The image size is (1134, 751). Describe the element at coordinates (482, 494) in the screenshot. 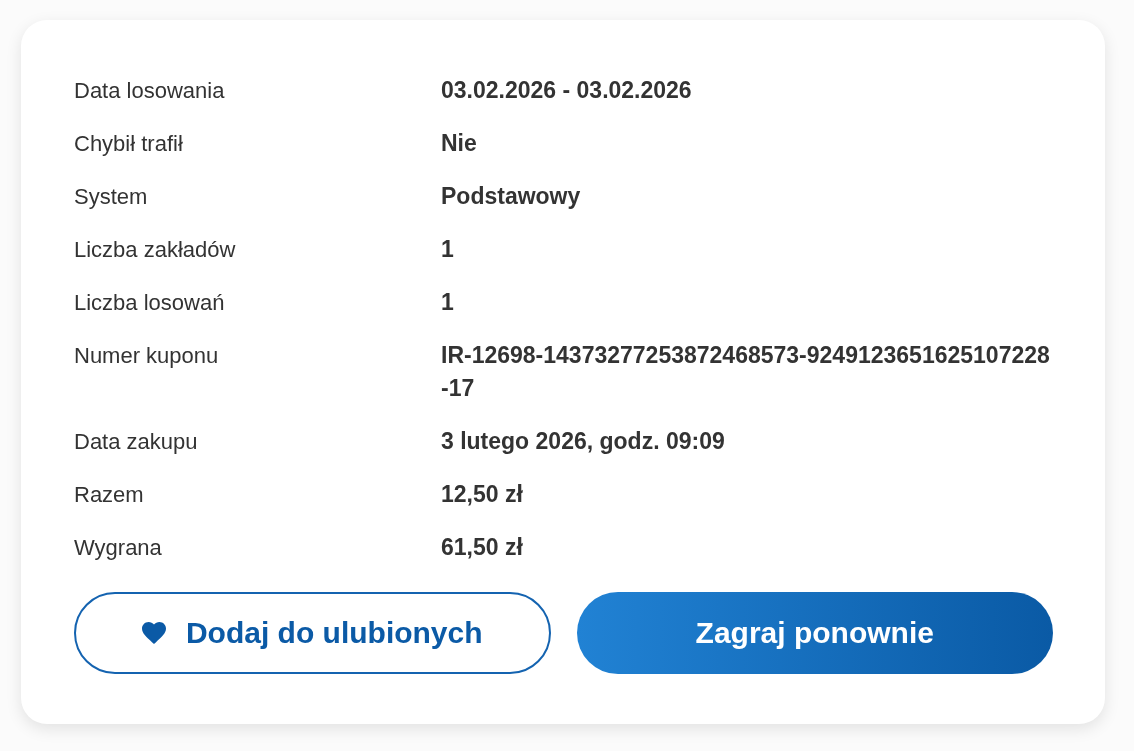

I see `field-value: 12,50 zł` at that location.